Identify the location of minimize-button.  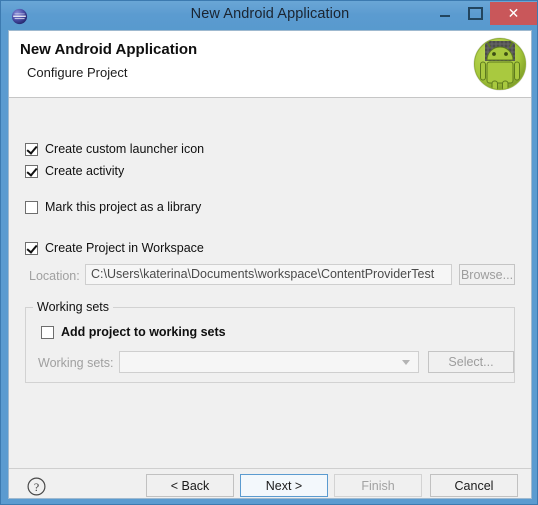
(445, 13).